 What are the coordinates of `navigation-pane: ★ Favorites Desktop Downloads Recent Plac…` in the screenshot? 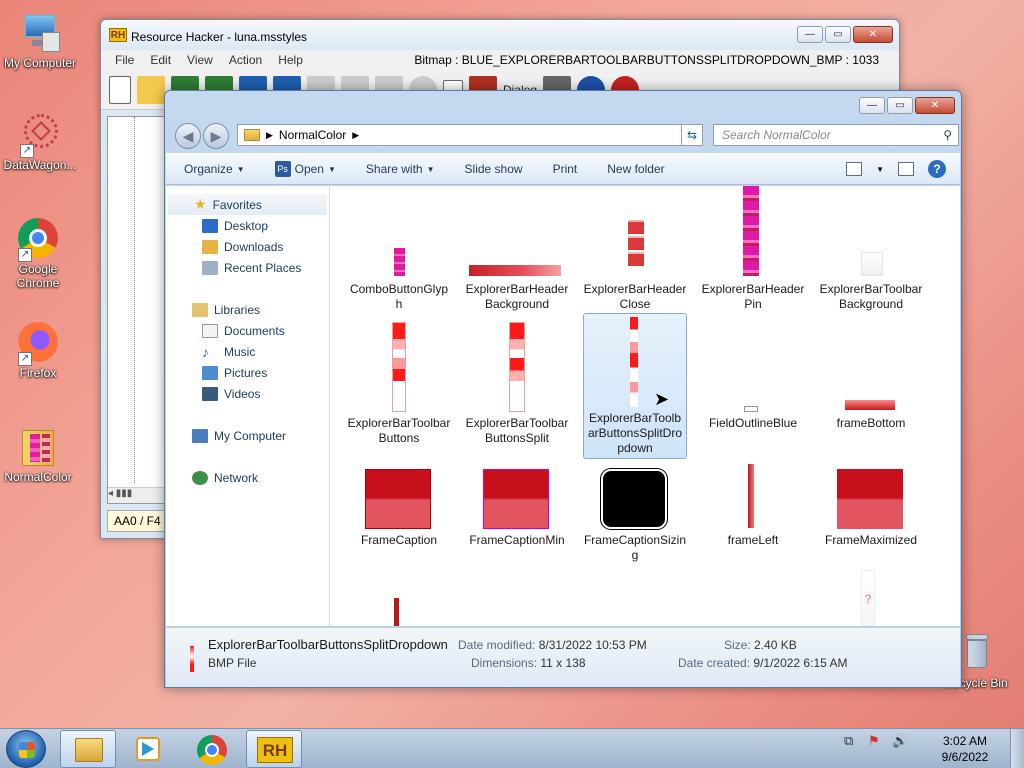 It's located at (248, 406).